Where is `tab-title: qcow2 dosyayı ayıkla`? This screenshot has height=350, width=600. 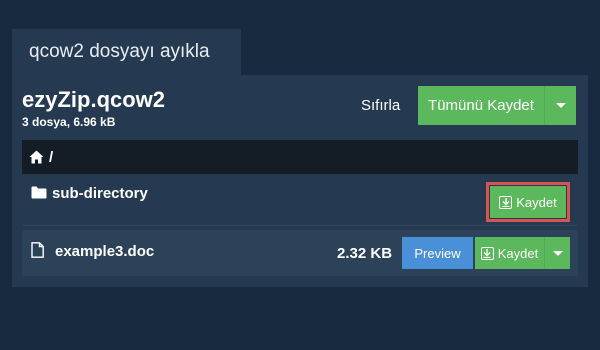
tab-title: qcow2 dosyayı ayıkla is located at coordinates (119, 51).